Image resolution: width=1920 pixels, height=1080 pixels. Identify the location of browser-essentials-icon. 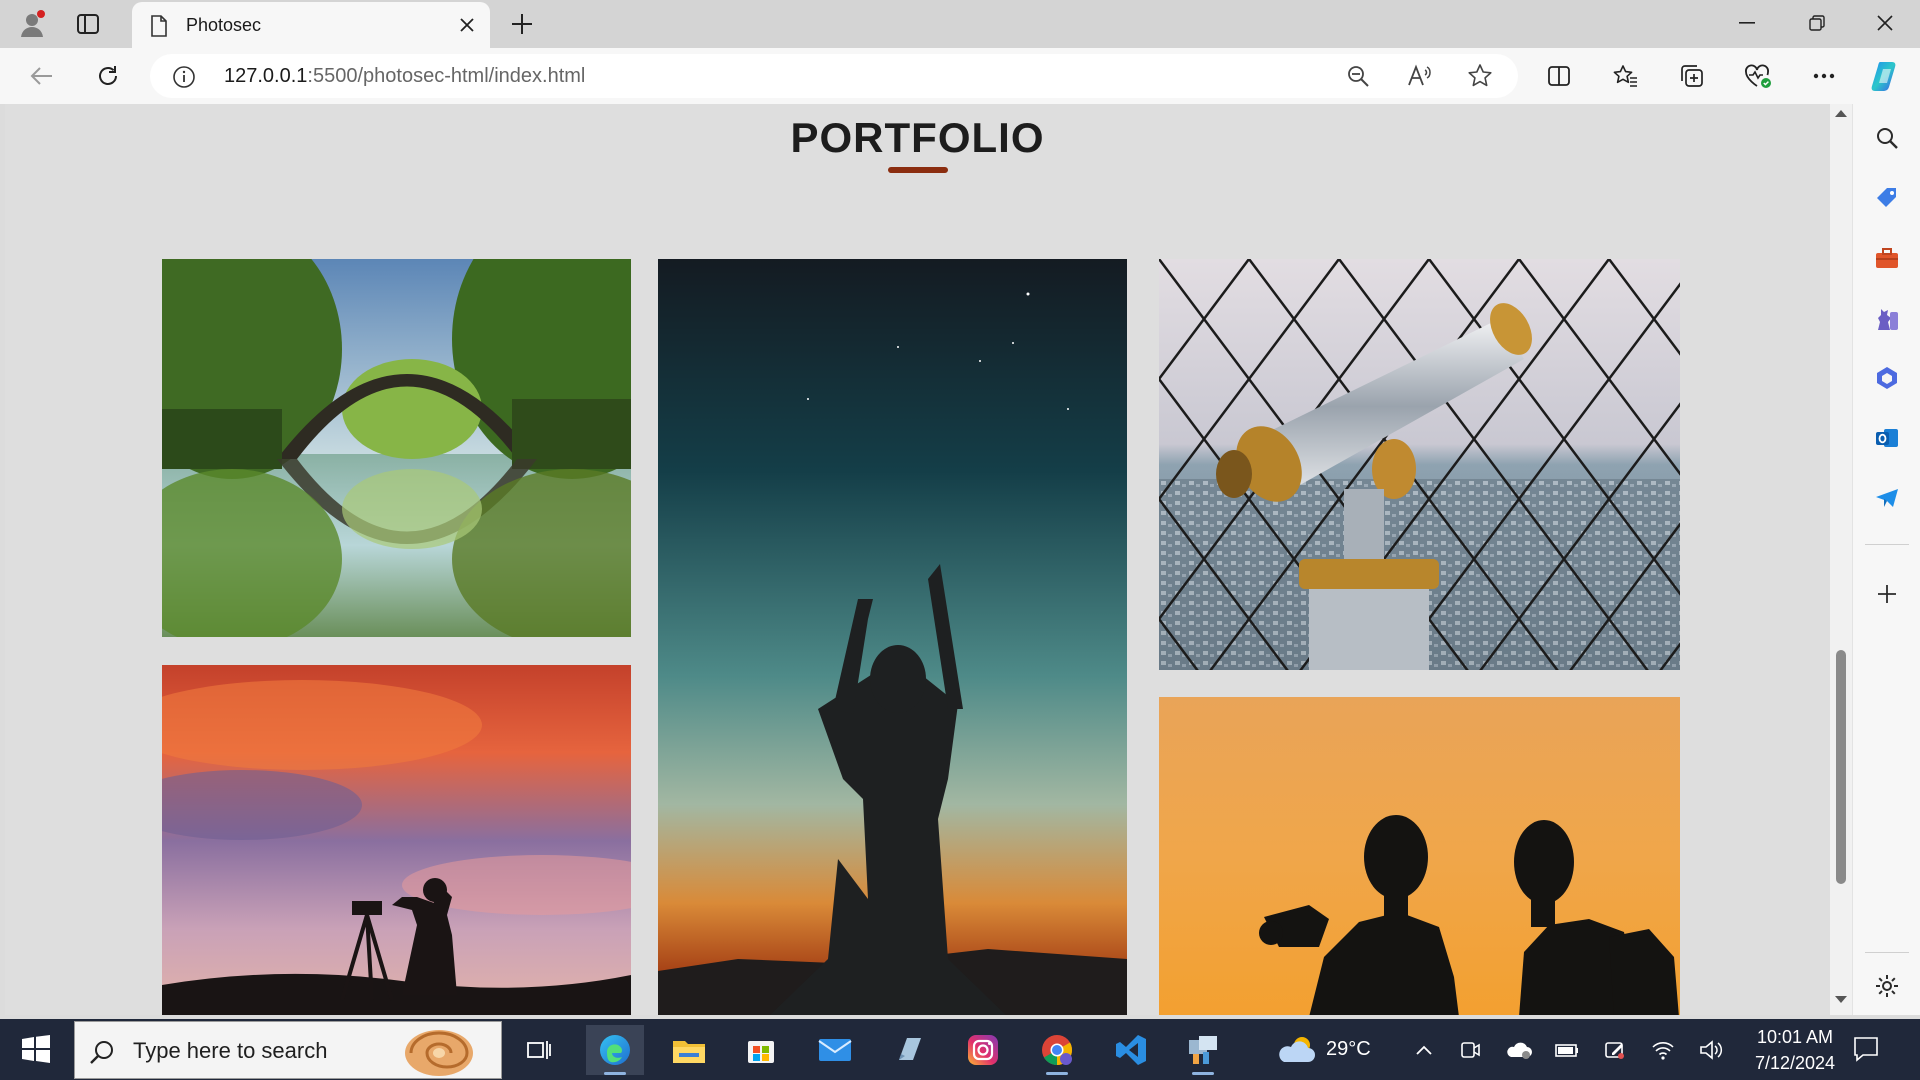
(1758, 76).